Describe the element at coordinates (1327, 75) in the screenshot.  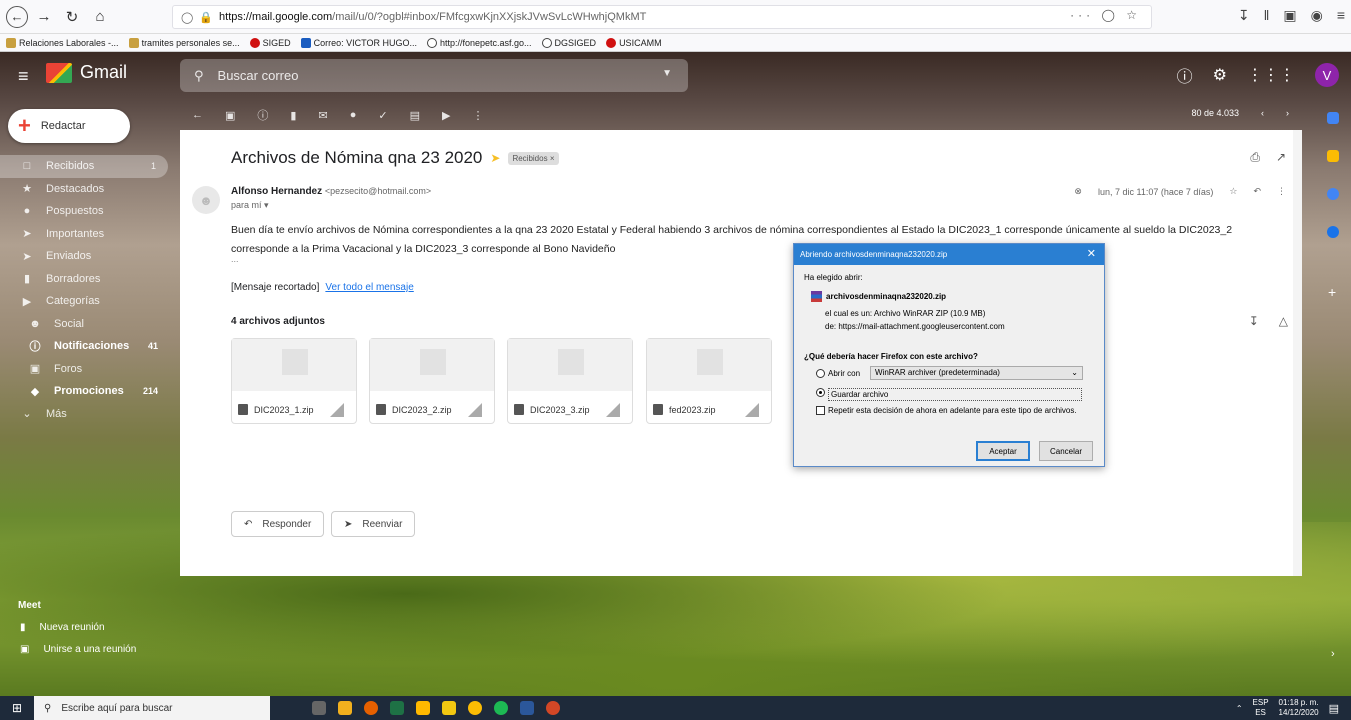
I see `avatar: V` at that location.